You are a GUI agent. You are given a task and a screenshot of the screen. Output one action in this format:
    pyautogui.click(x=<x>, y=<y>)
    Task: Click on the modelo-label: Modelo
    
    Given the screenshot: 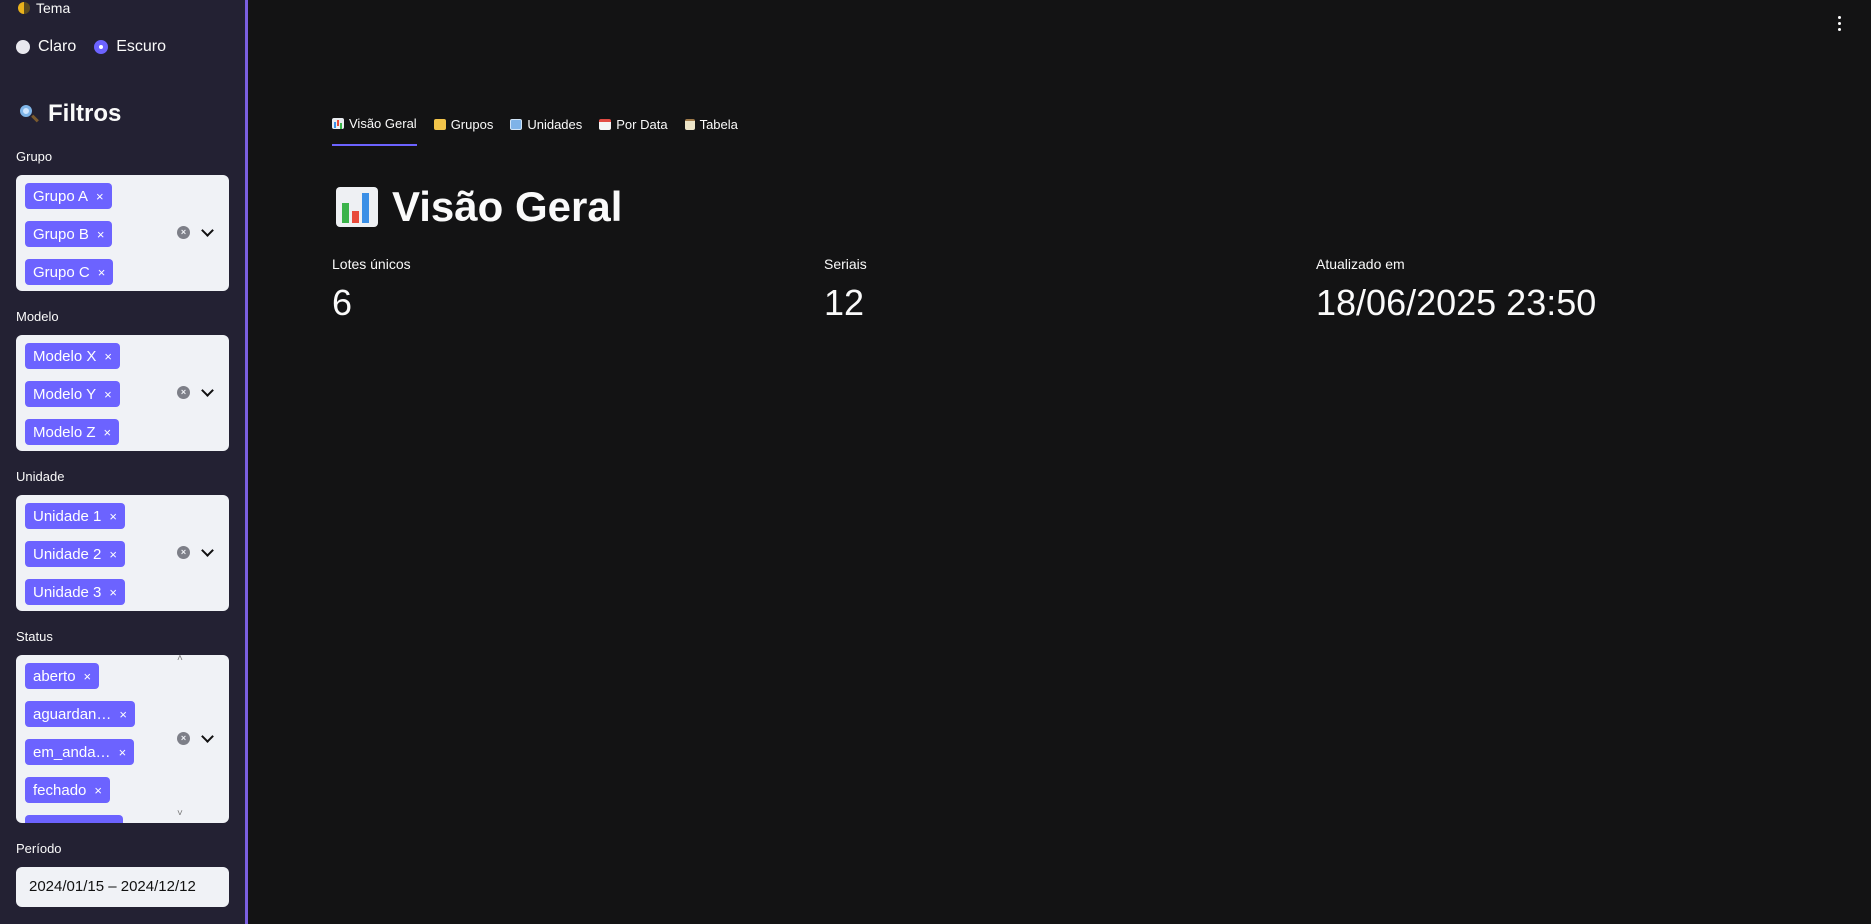 What is the action you would take?
    pyautogui.click(x=37, y=316)
    